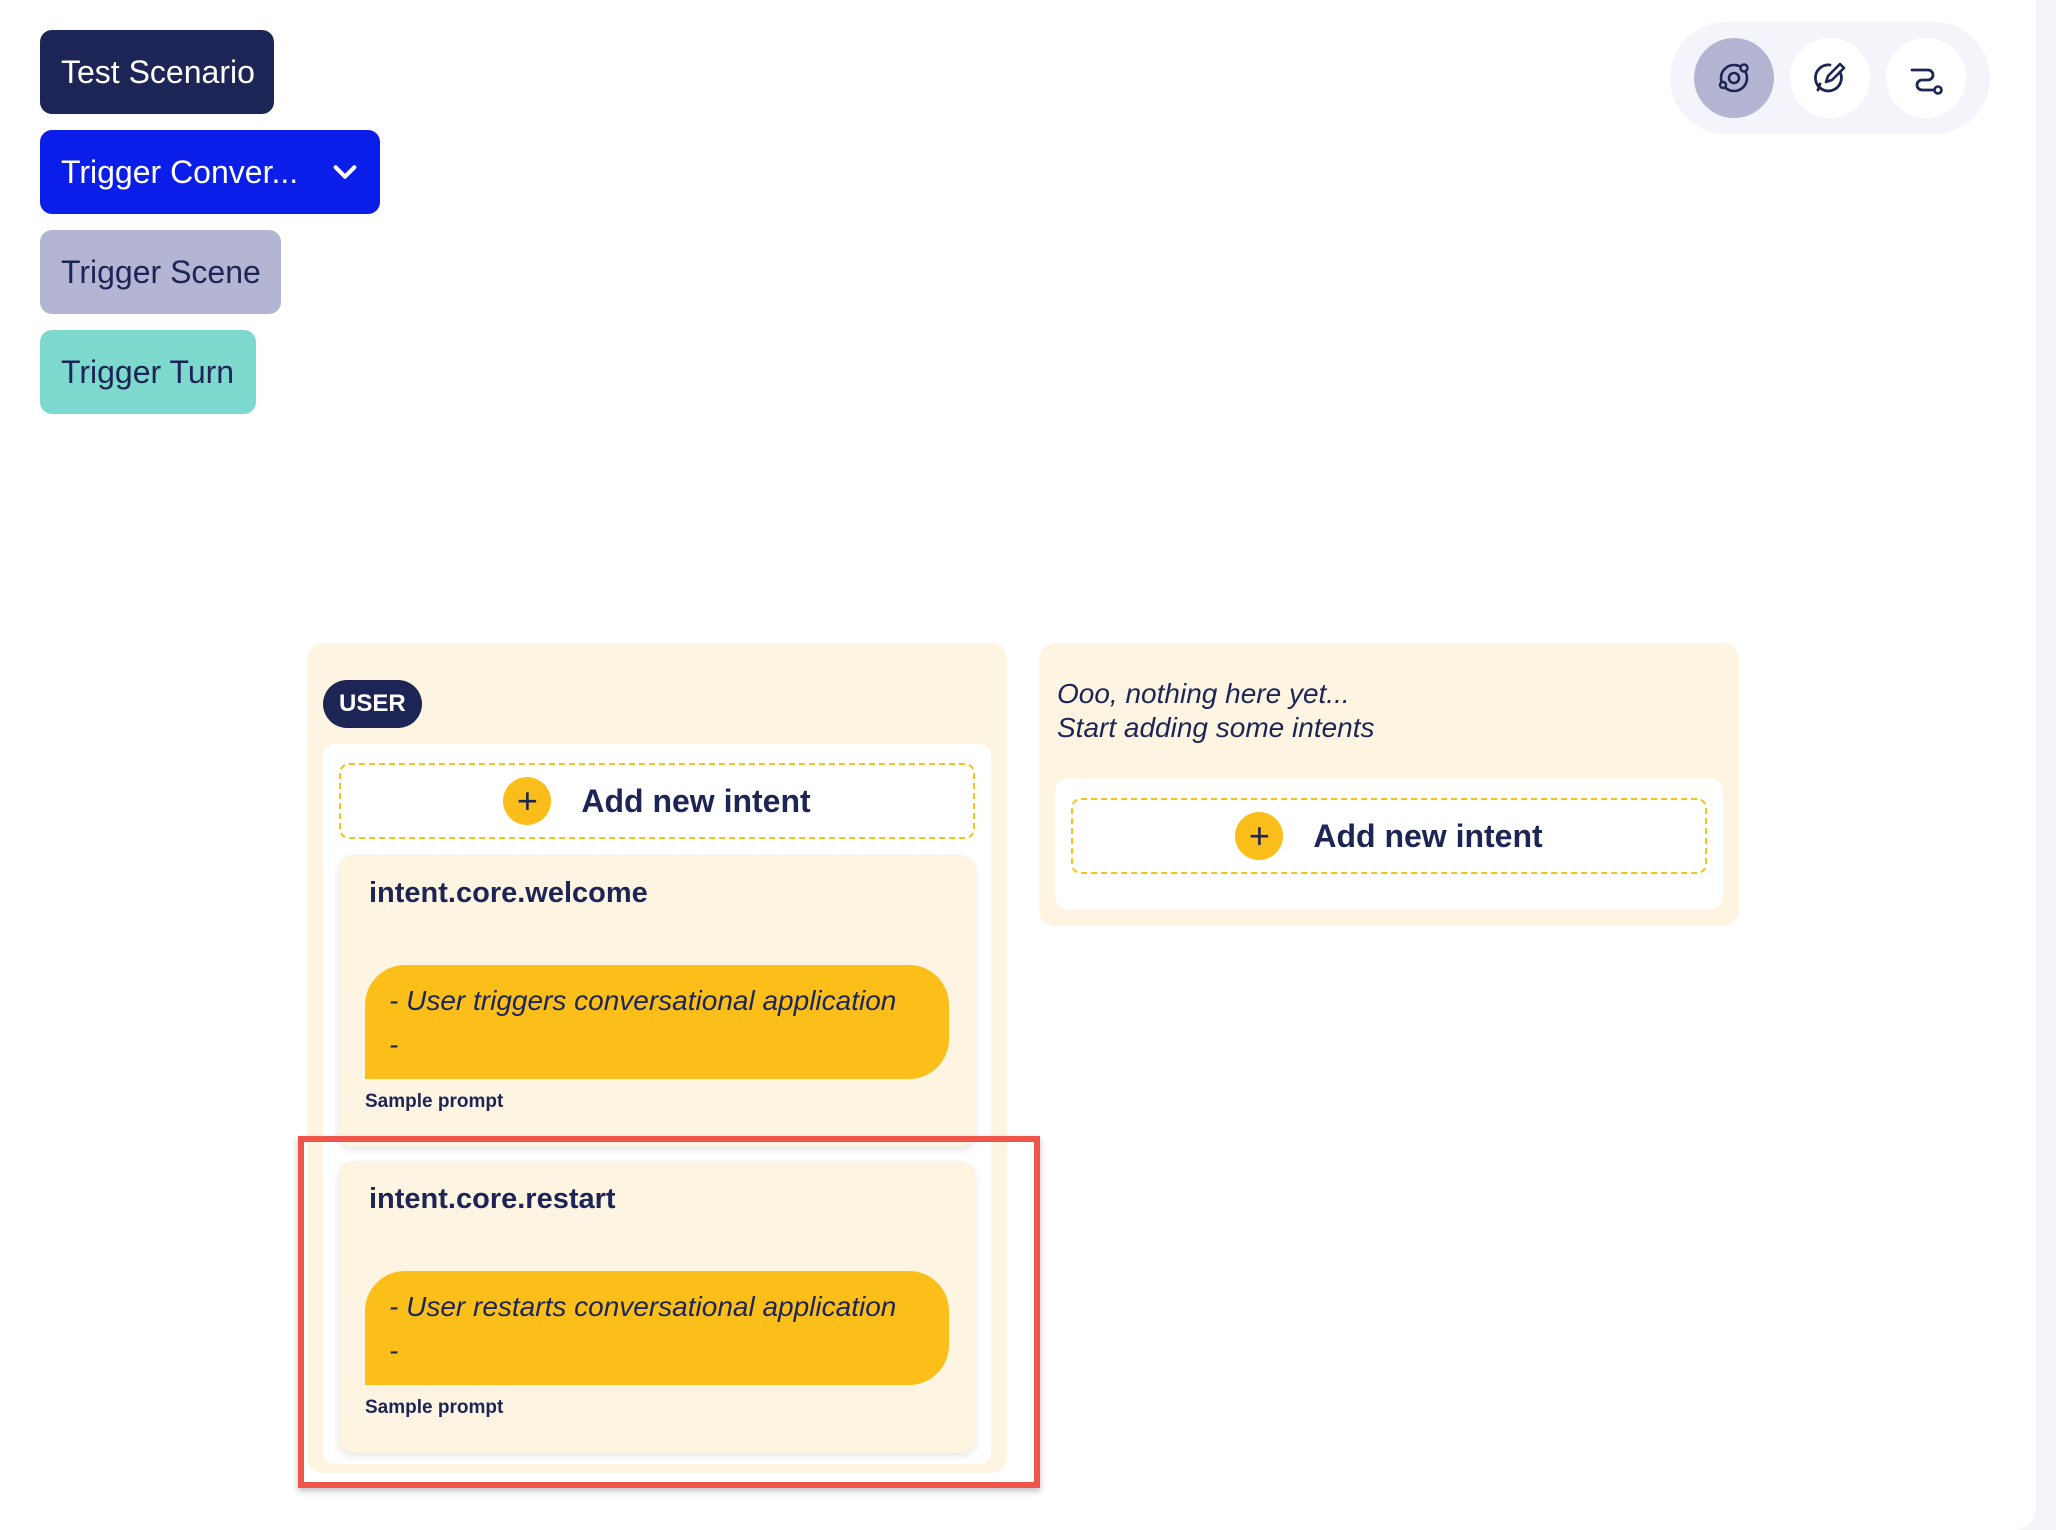 The image size is (2056, 1530). I want to click on user-badge-label: USER, so click(372, 703).